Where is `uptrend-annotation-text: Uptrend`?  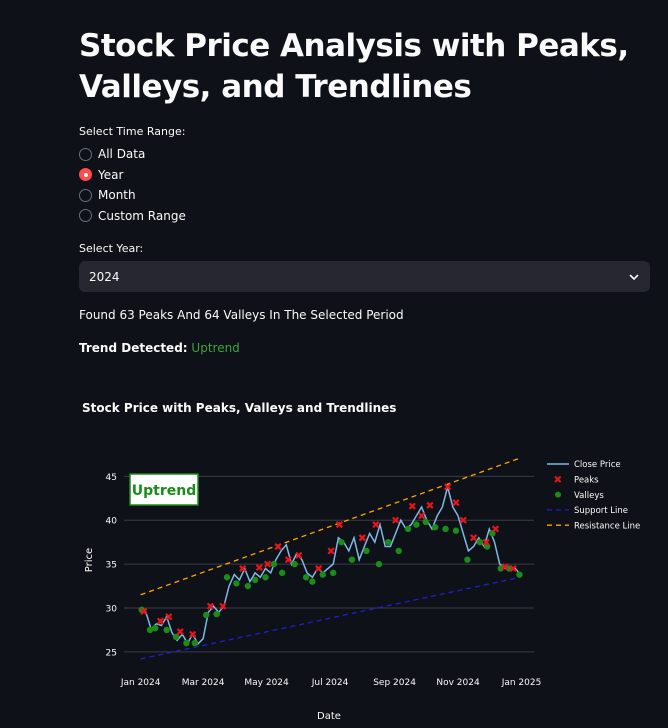 uptrend-annotation-text: Uptrend is located at coordinates (164, 491).